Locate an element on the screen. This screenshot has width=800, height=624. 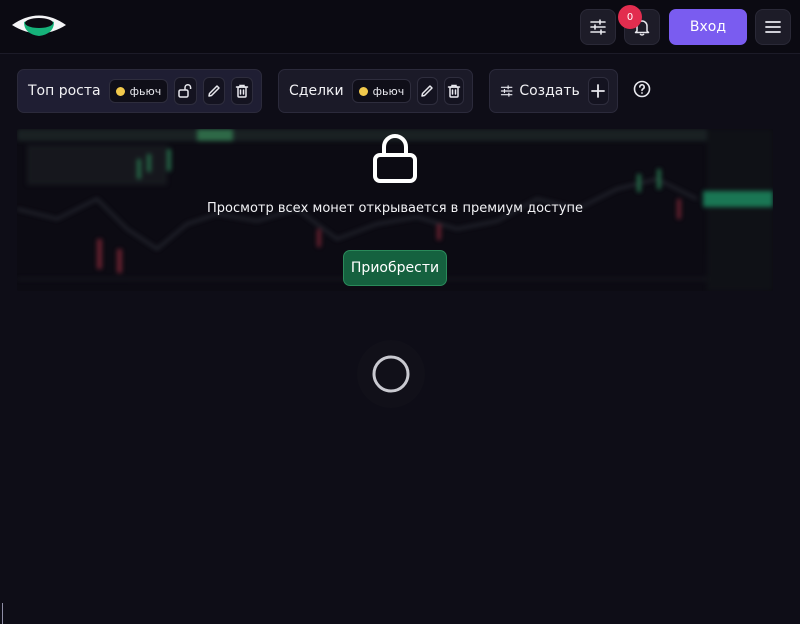
create-filter-group: Создать is located at coordinates (553, 91).